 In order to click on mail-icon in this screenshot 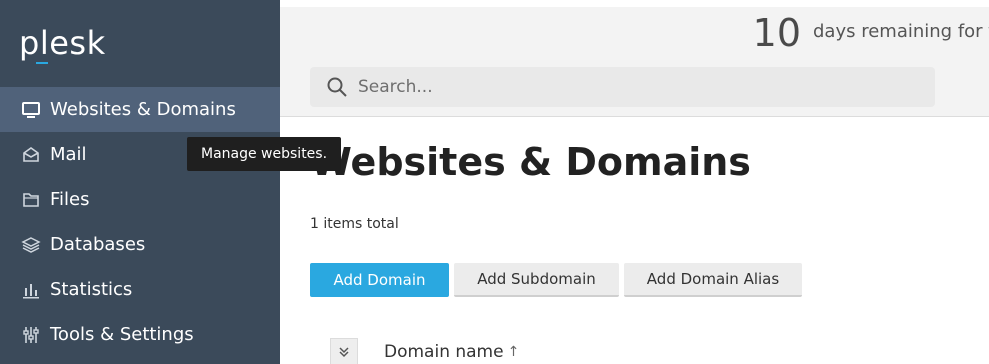, I will do `click(31, 155)`.